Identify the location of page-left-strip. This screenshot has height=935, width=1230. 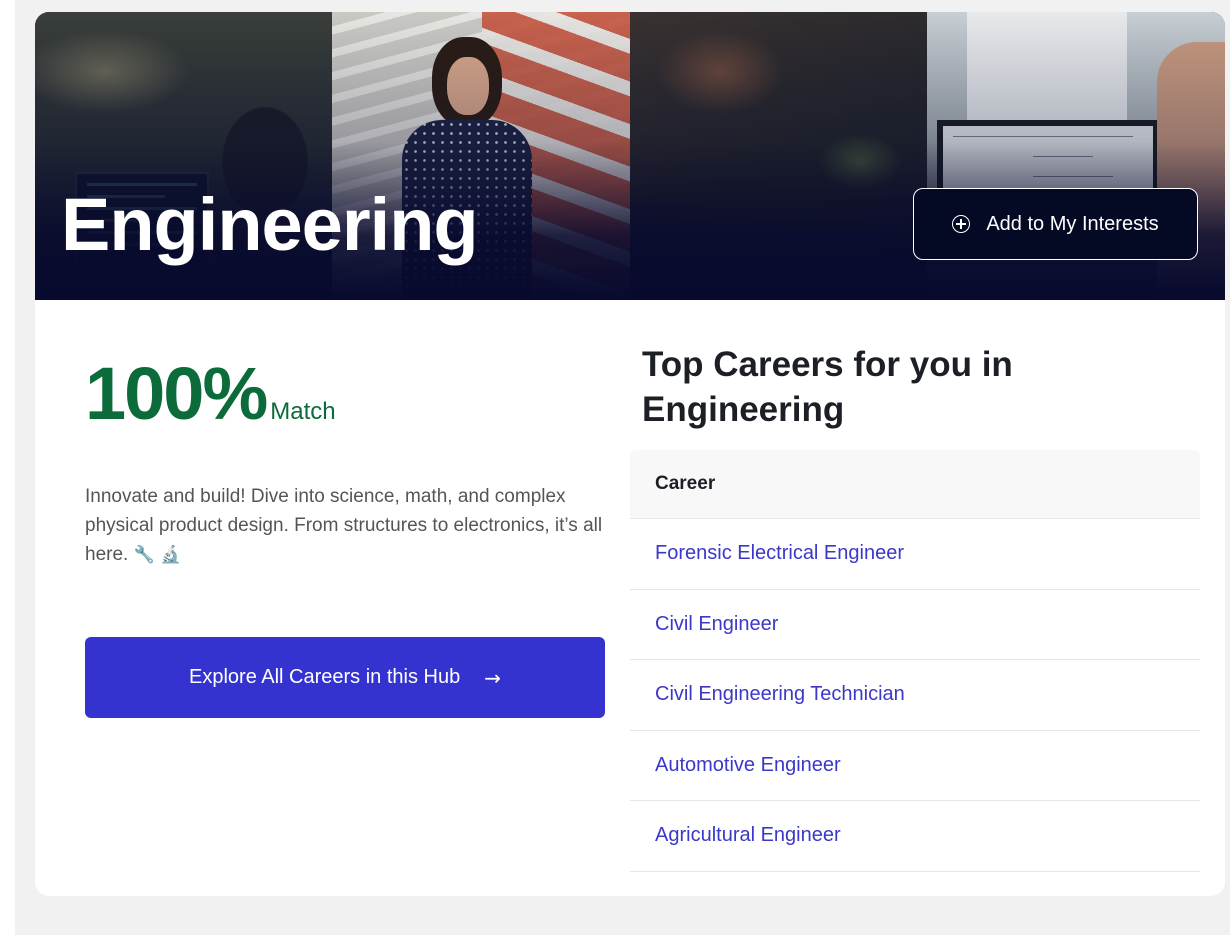
(7, 467).